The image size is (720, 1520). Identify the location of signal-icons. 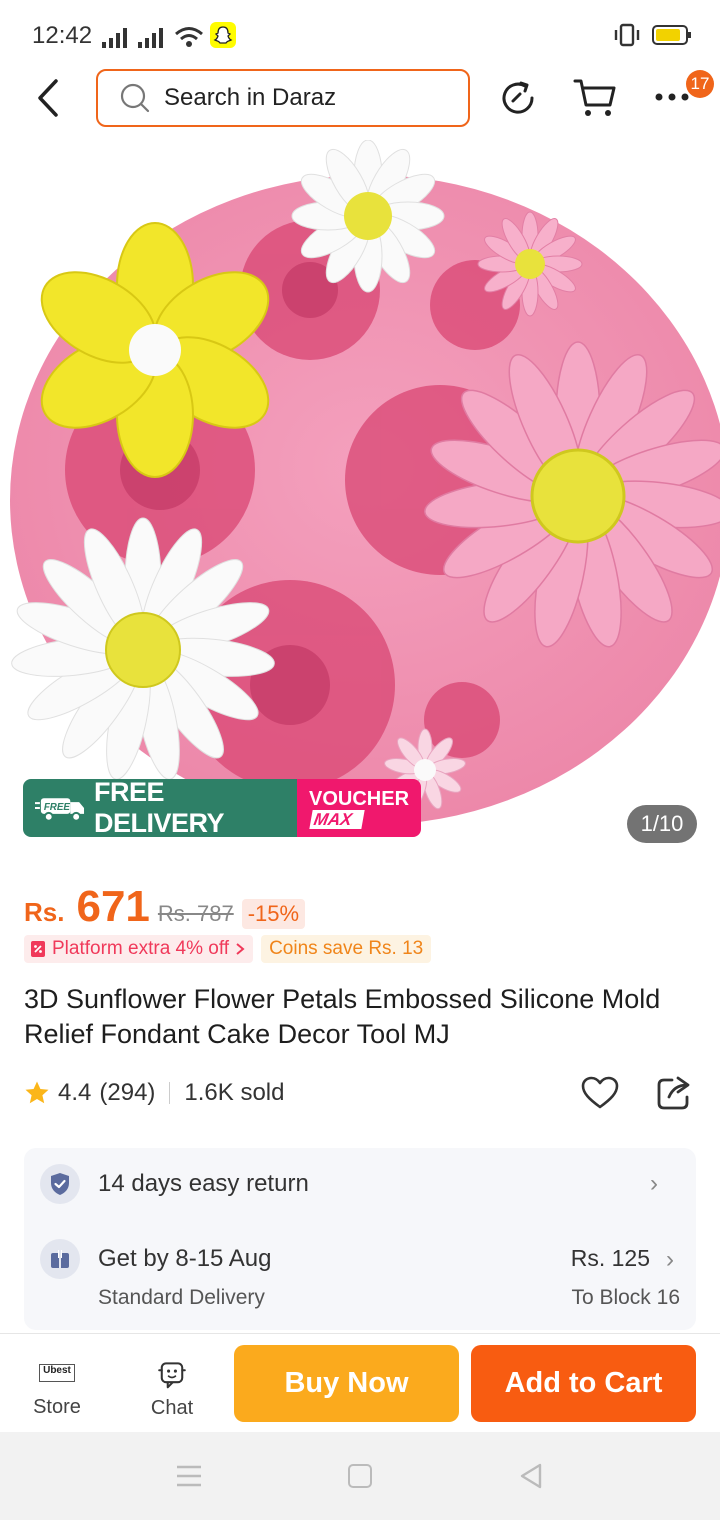
(169, 35).